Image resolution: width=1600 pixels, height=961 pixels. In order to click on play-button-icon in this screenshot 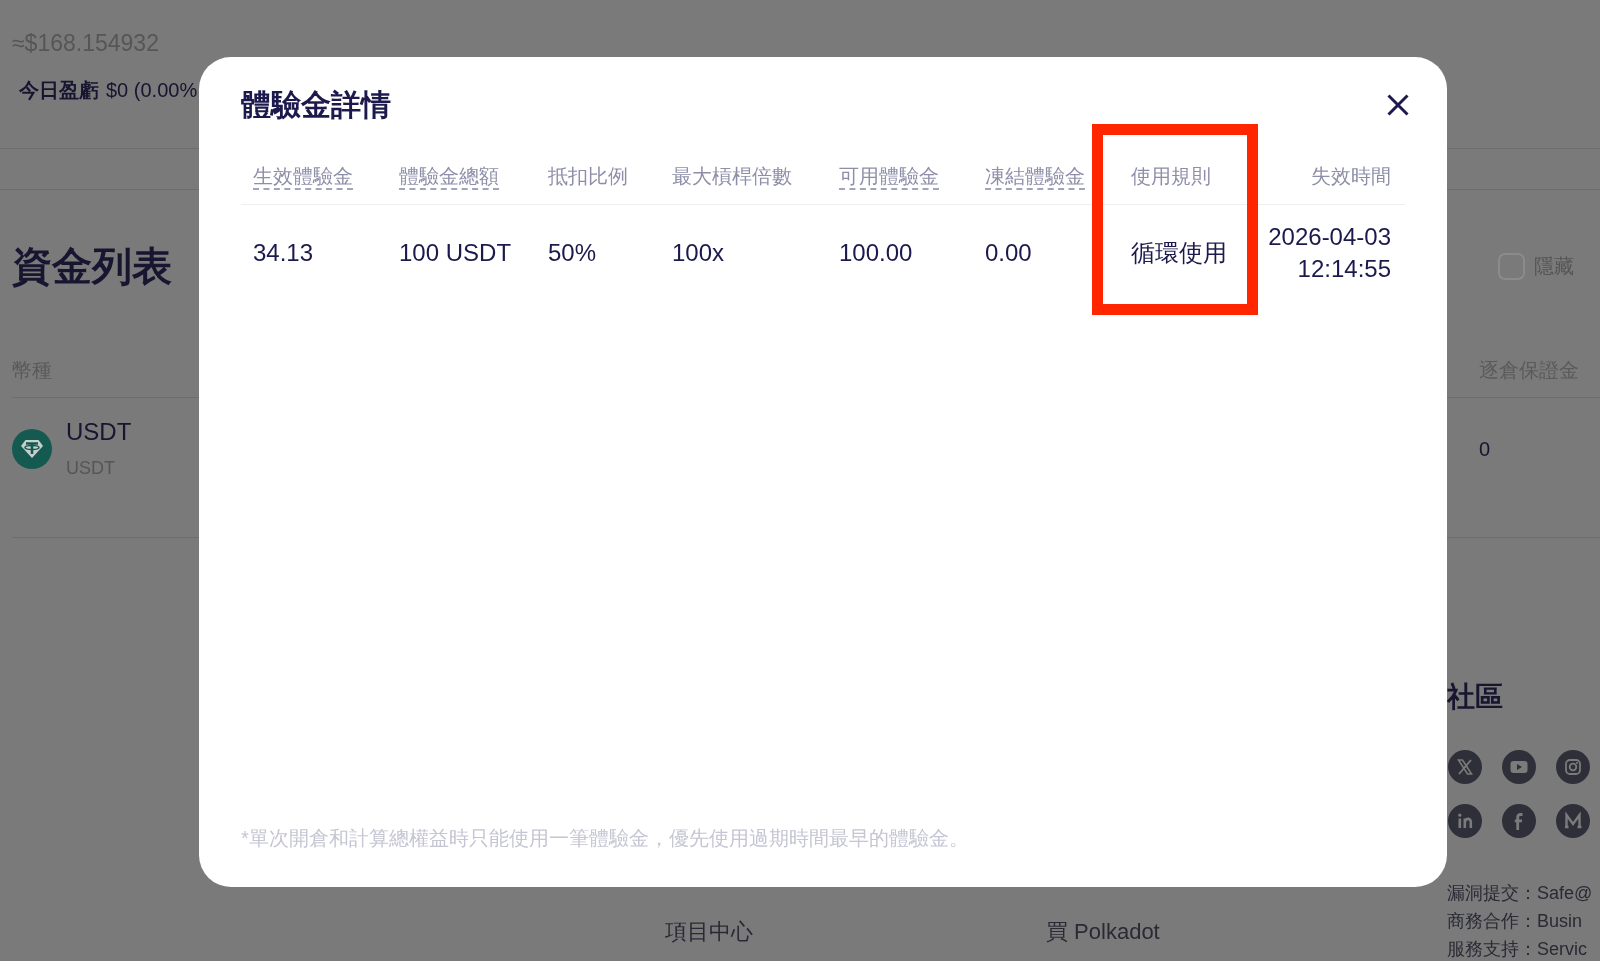, I will do `click(1519, 767)`.